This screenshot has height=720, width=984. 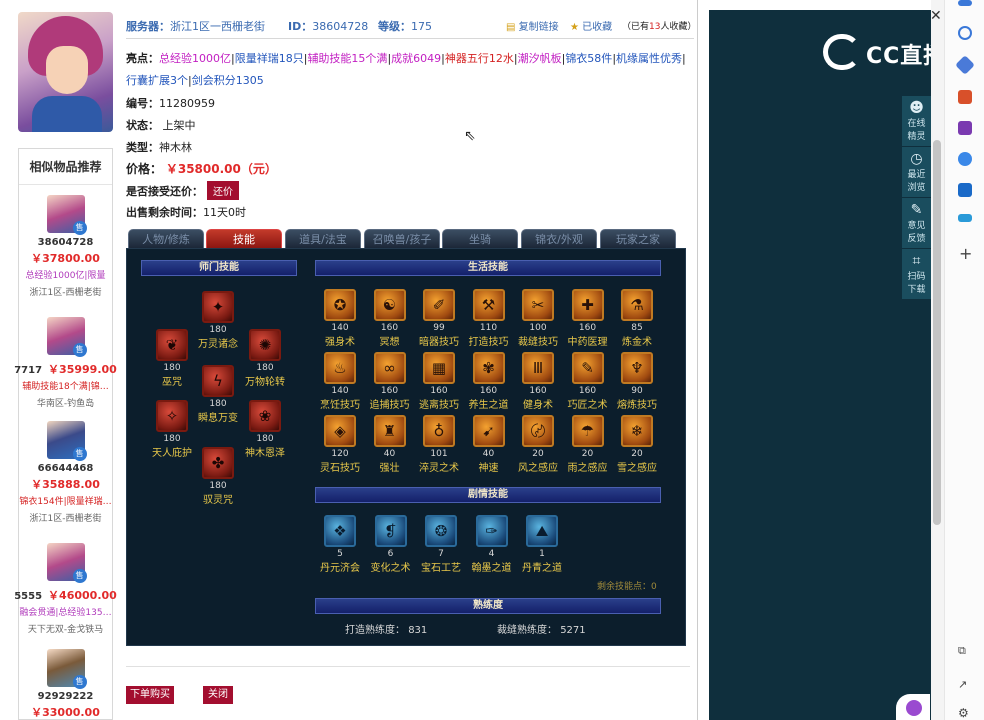 I want to click on story-skill-4: ⛰ 1 丹青之道, so click(x=542, y=544).